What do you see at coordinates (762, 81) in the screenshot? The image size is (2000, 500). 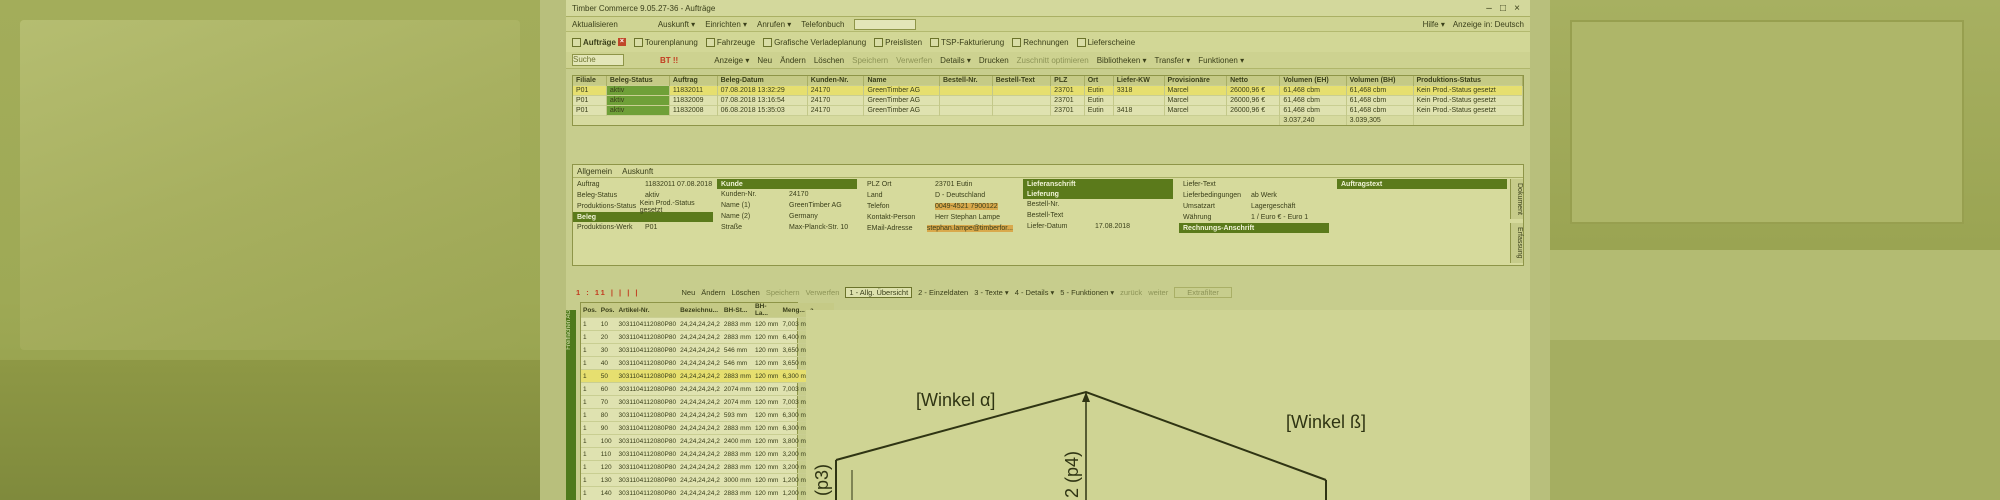 I see `orders-col-header: Beleg-Datum` at bounding box center [762, 81].